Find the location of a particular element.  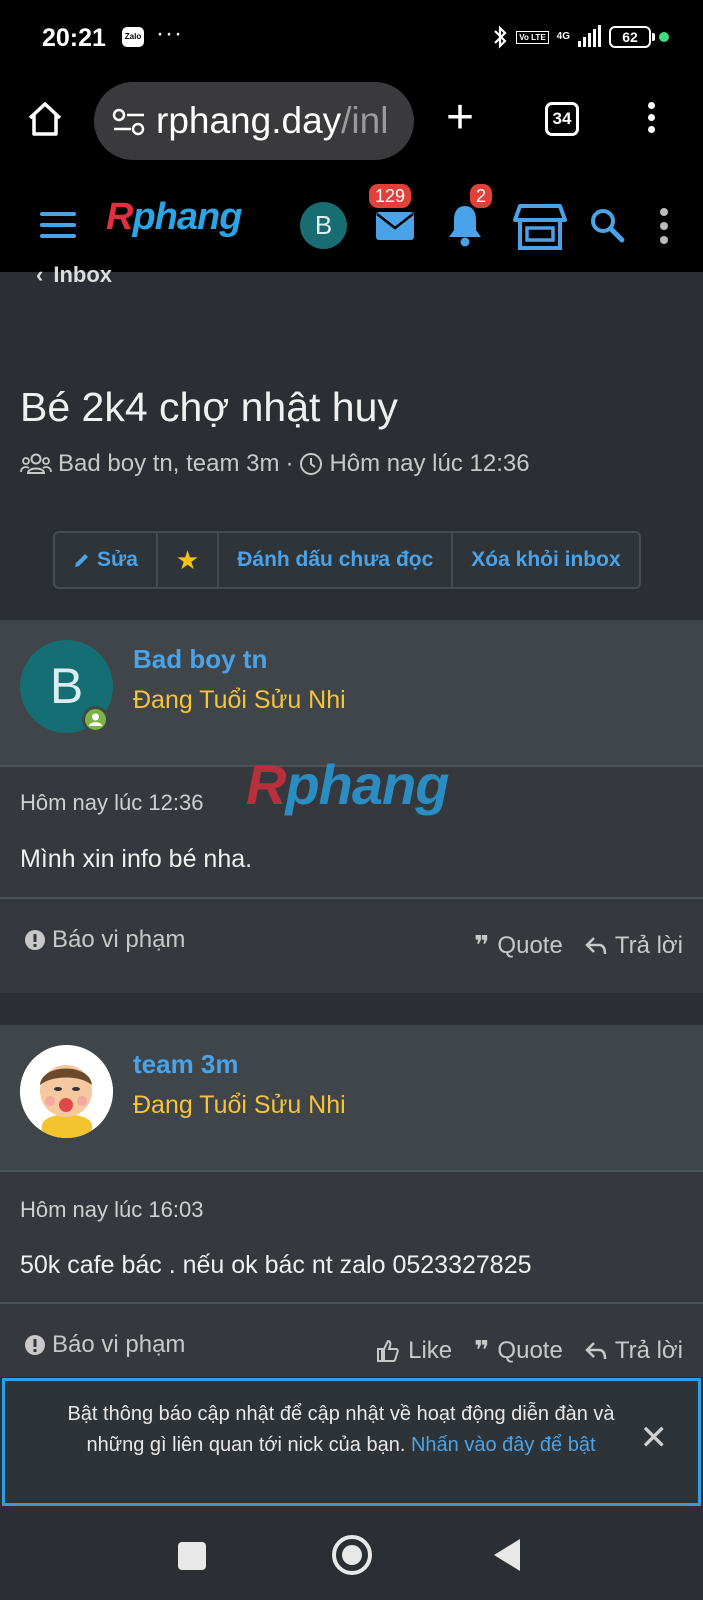

new-tab-icon: + is located at coordinates (460, 118).